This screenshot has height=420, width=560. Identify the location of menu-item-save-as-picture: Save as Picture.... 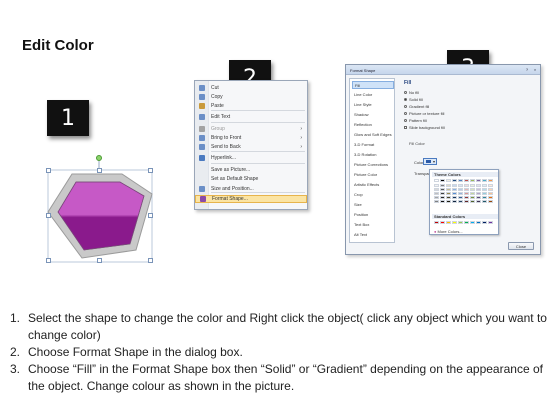
(251, 170).